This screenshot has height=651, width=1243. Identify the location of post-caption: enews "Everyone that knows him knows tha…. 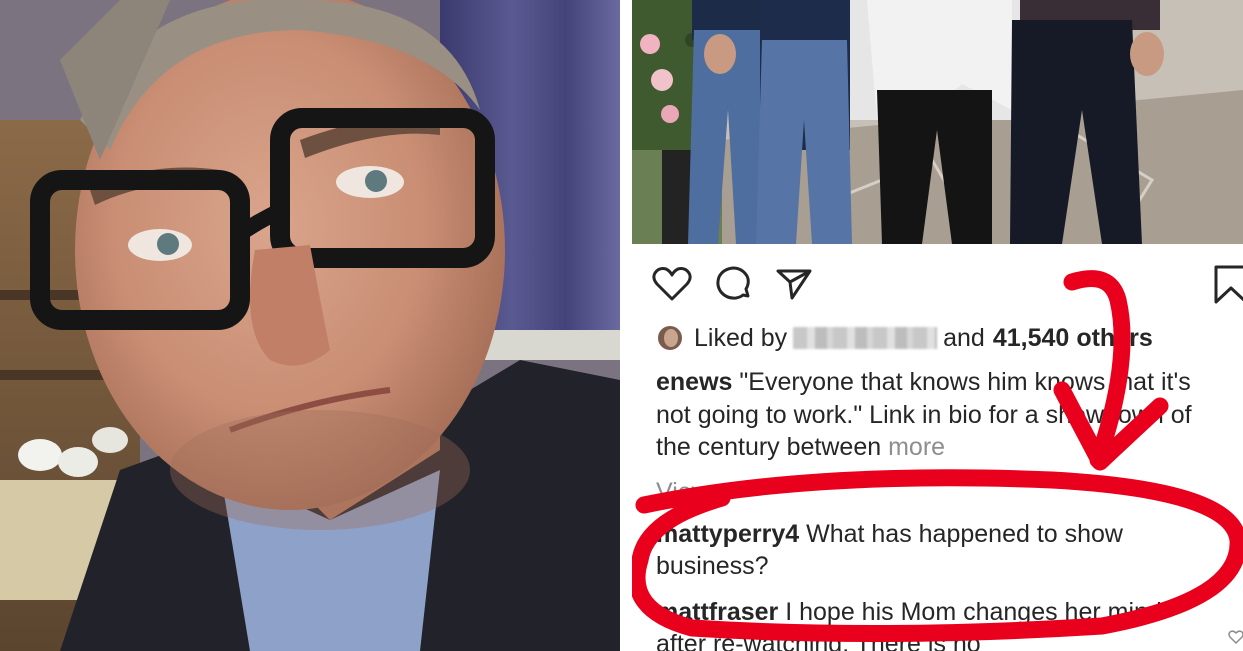
(941, 415).